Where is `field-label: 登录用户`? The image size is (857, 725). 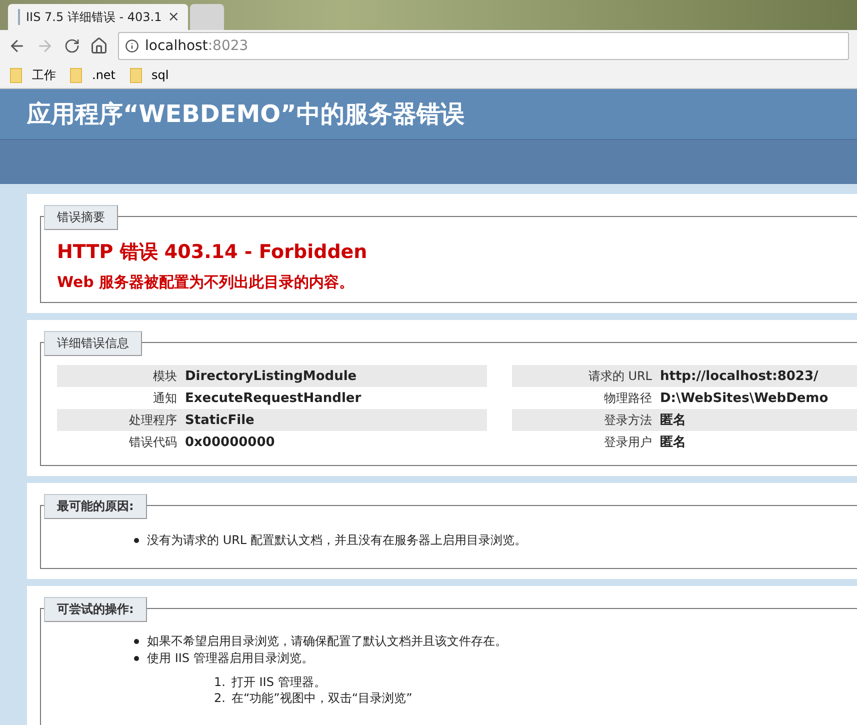
field-label: 登录用户 is located at coordinates (627, 442).